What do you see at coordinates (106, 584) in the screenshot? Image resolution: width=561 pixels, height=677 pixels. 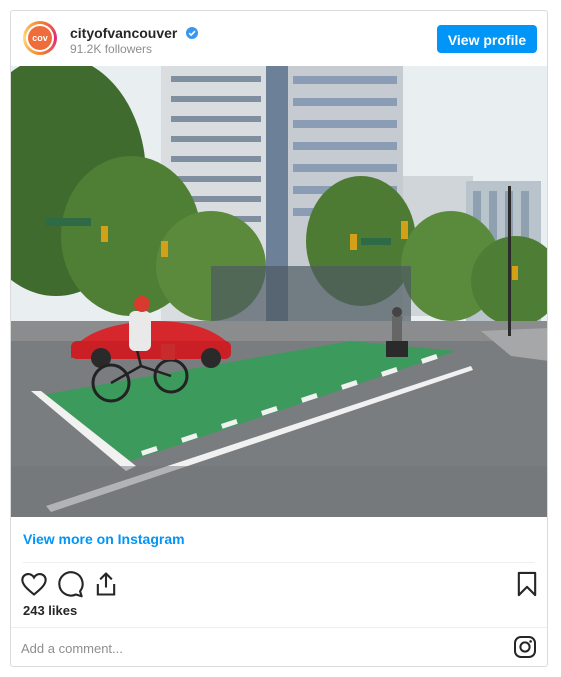 I see `share-icon` at bounding box center [106, 584].